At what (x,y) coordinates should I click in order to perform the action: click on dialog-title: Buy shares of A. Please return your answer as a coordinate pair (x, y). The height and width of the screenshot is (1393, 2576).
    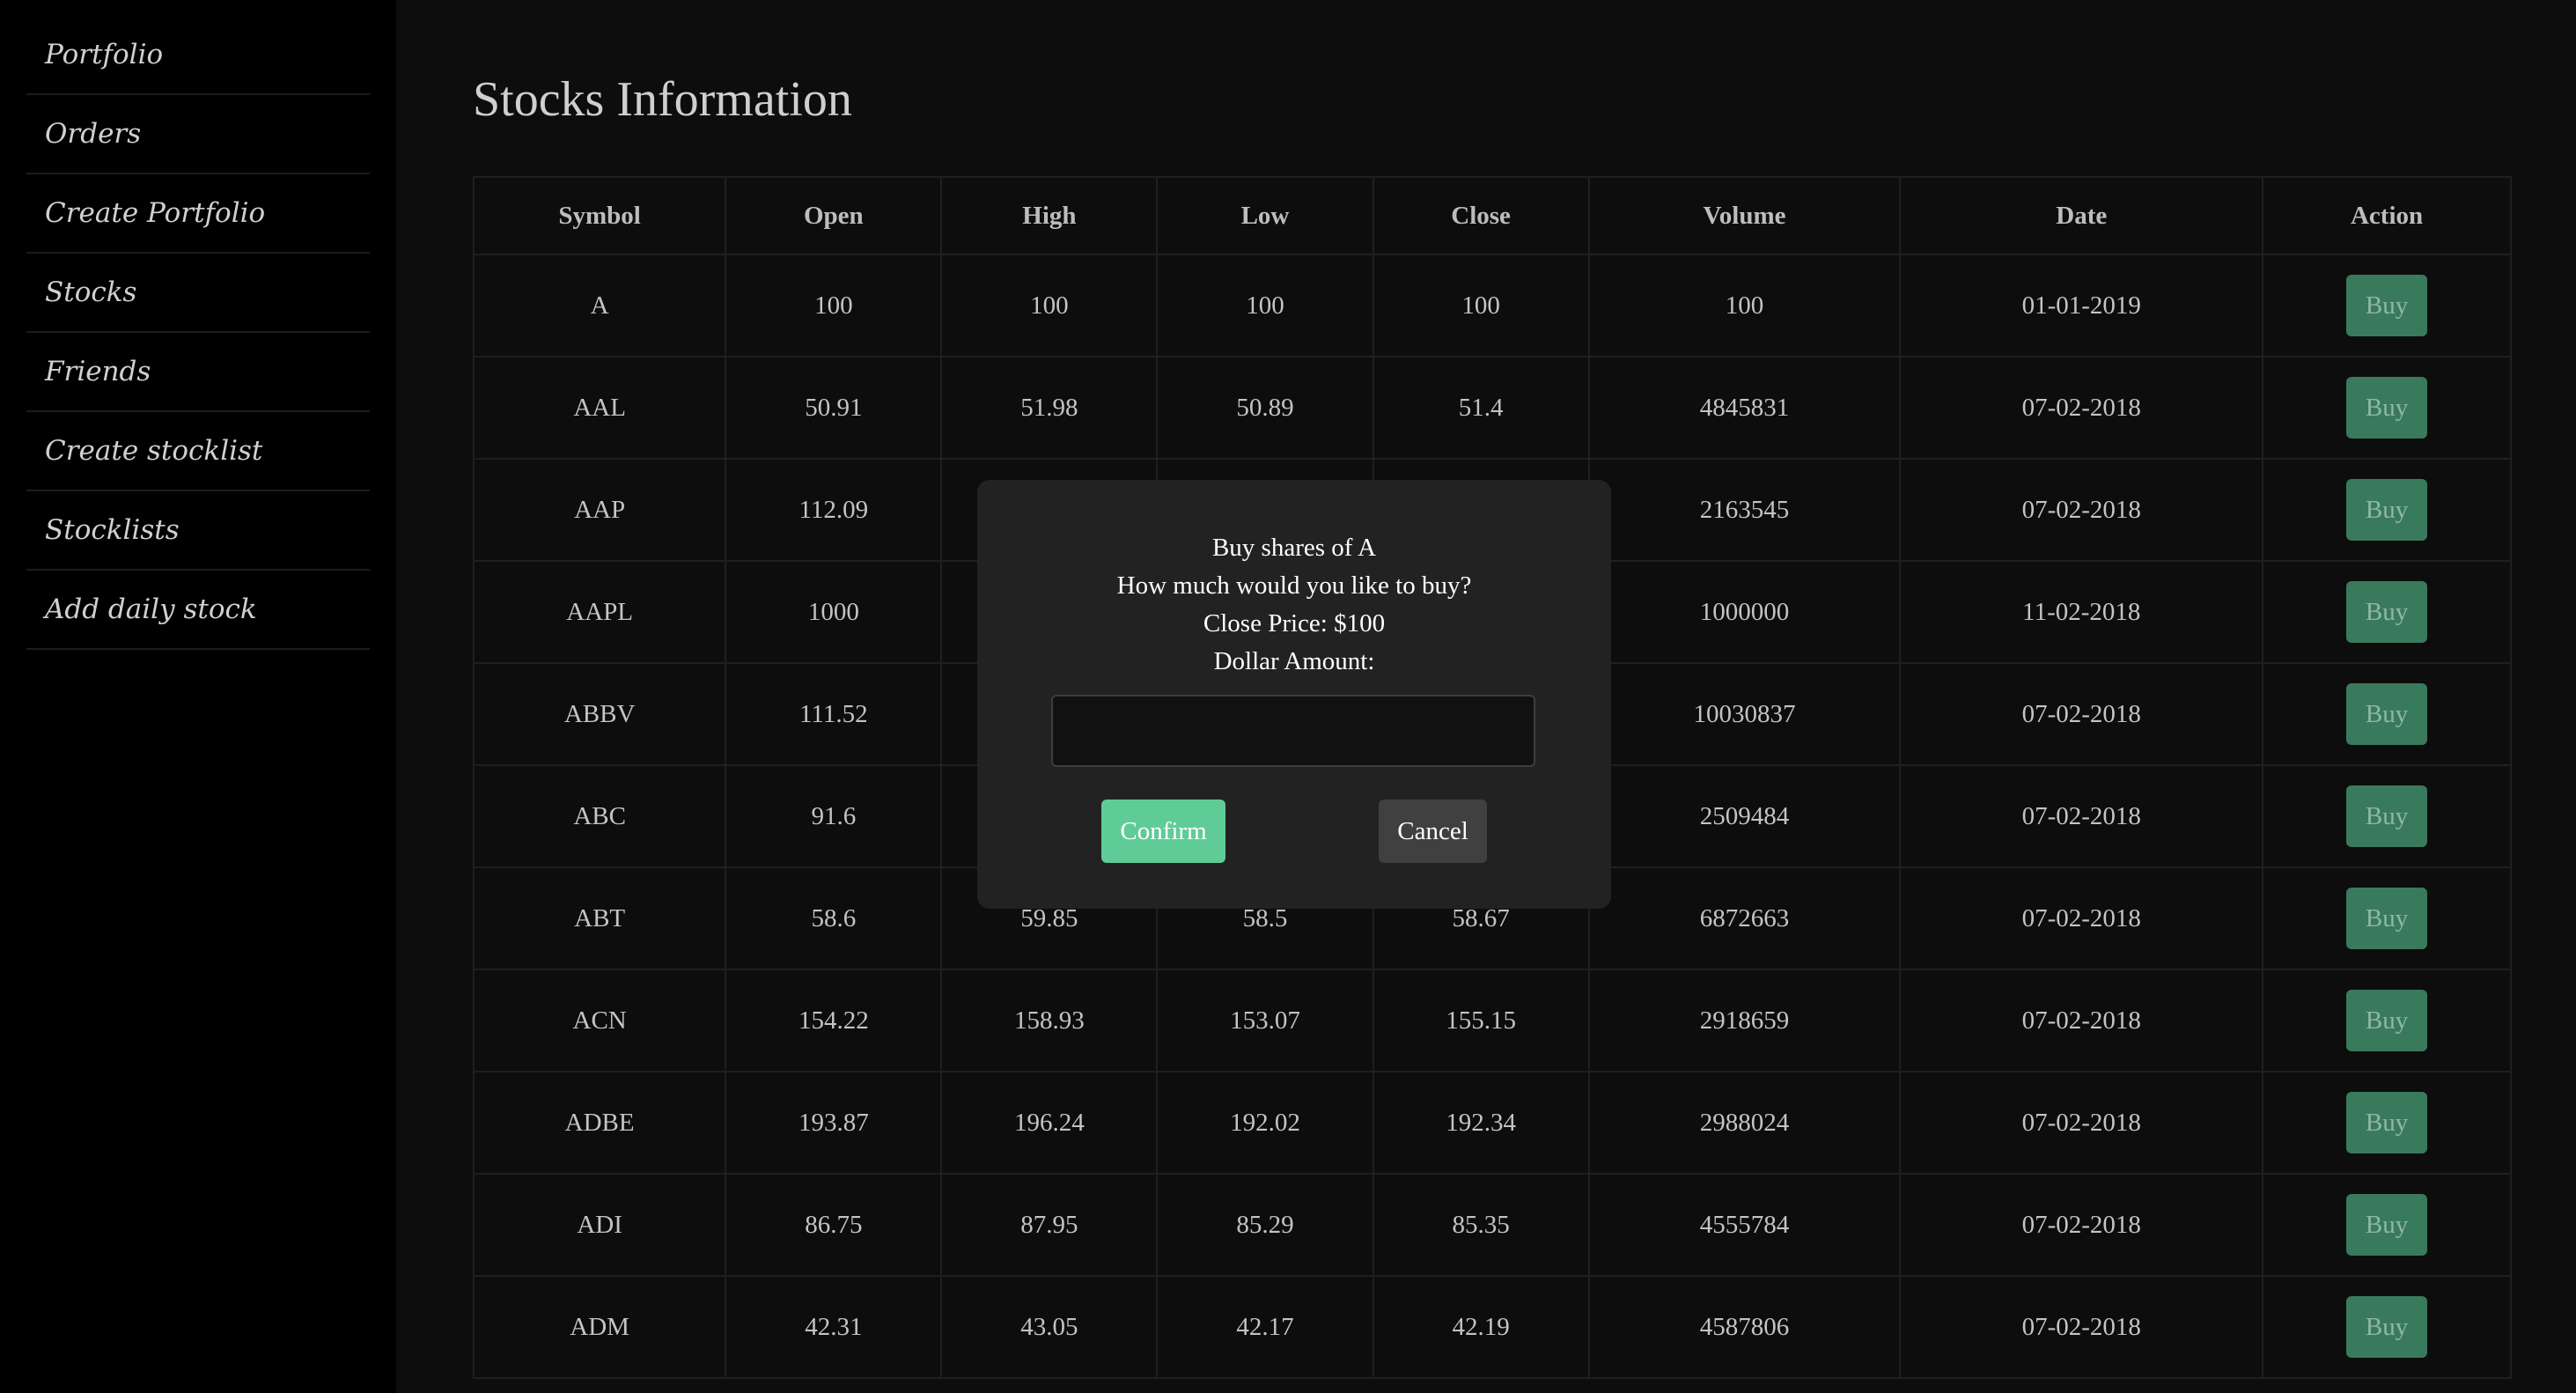
    Looking at the image, I should click on (1294, 548).